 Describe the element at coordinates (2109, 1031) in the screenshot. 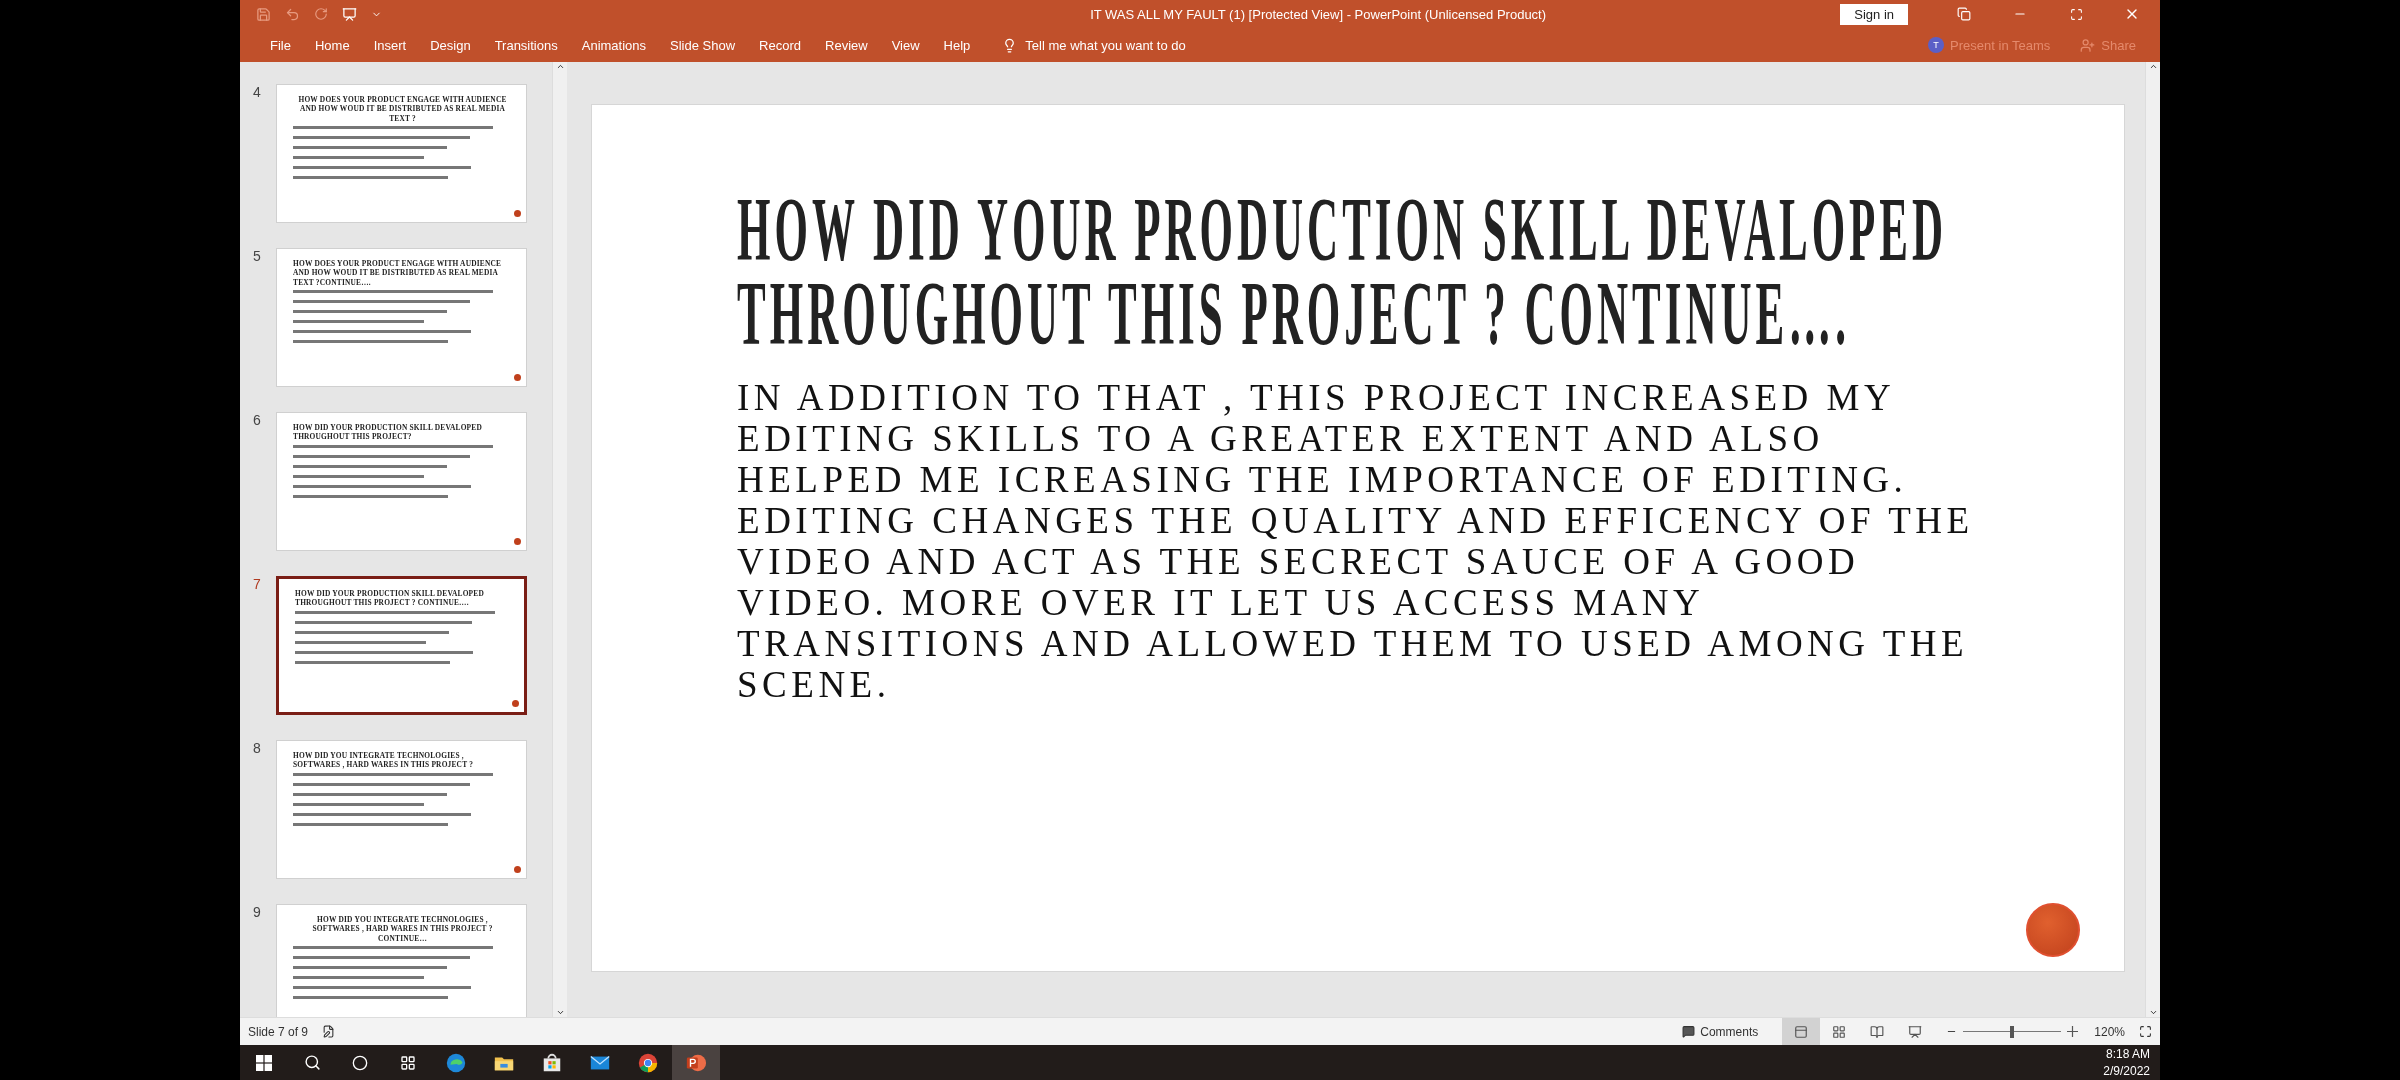

I see `zoom-percent: 120%` at that location.